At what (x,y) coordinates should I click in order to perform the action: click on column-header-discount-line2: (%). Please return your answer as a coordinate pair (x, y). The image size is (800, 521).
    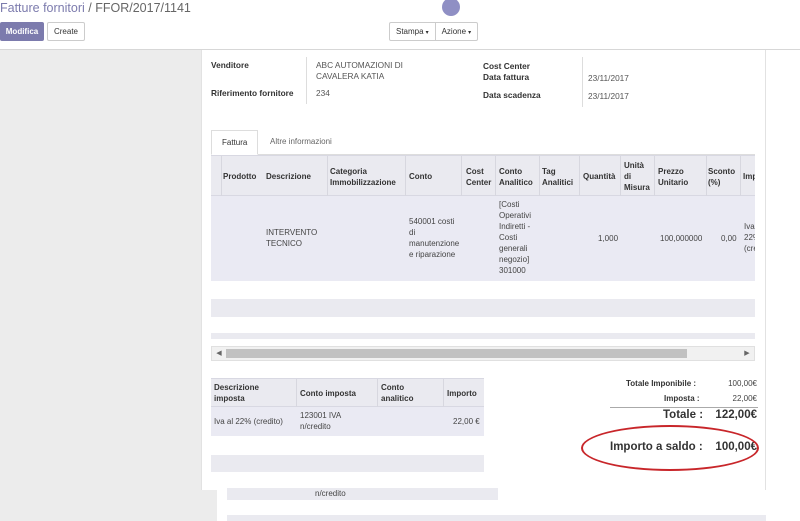
    Looking at the image, I should click on (714, 182).